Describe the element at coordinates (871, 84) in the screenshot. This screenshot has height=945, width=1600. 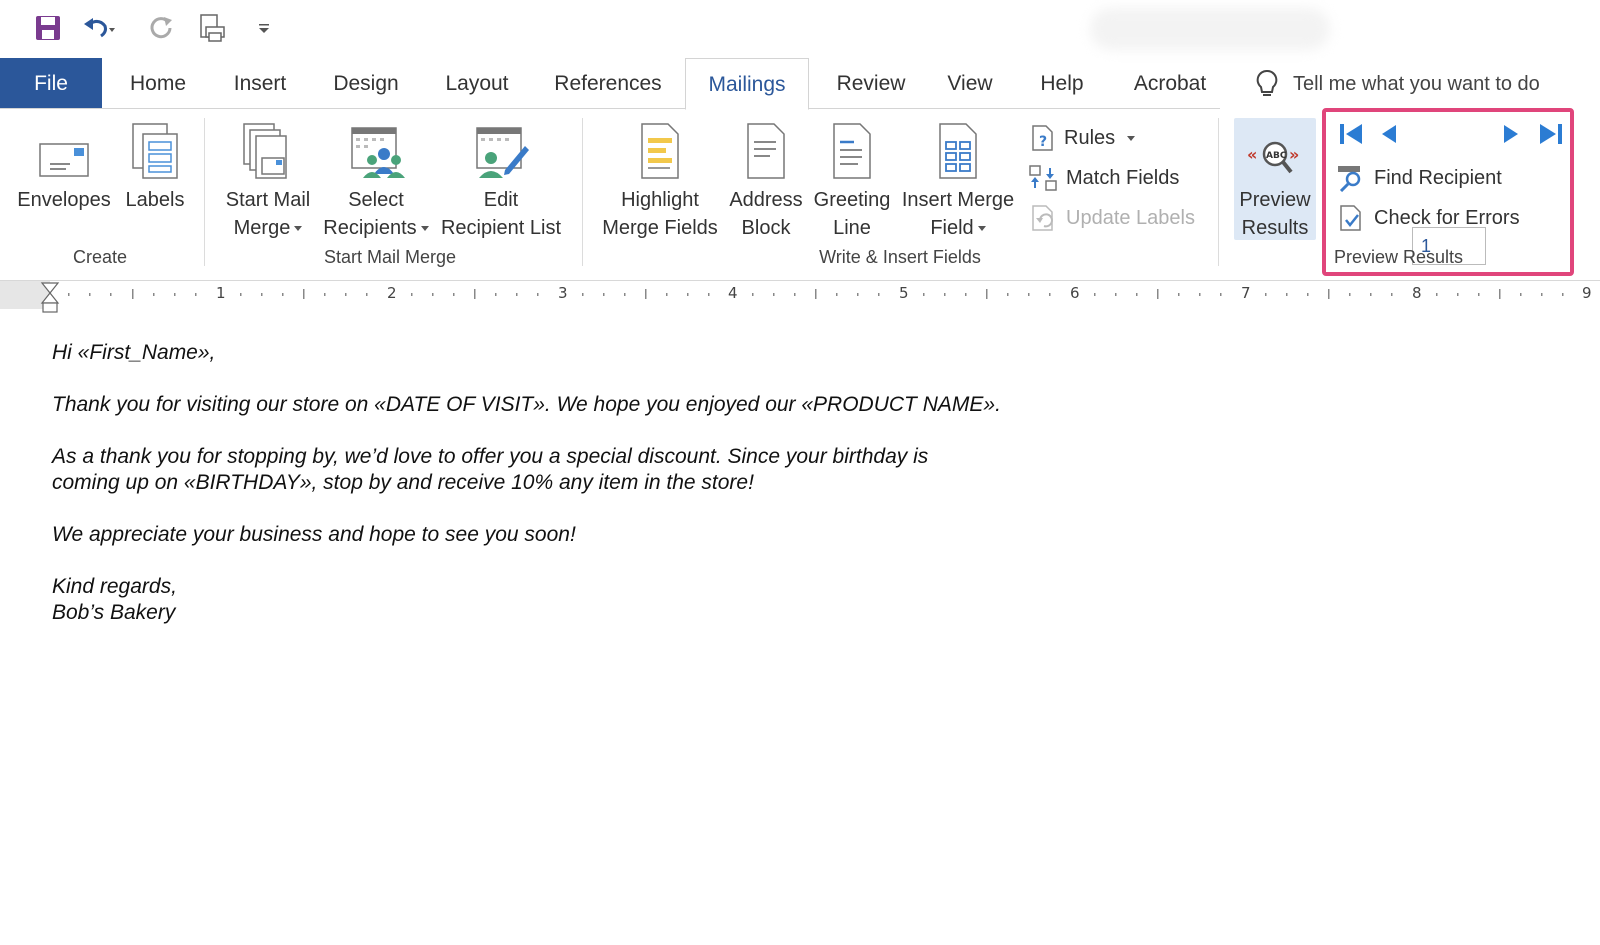
I see `tab-review: Review` at that location.